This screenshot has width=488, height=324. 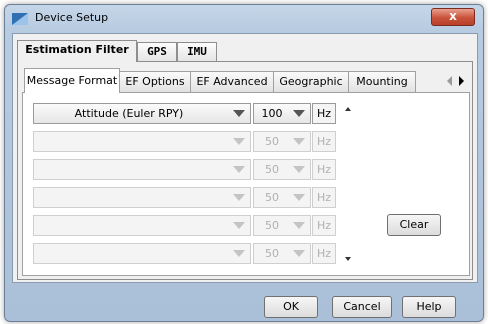 I want to click on window-title: Device Setup, so click(x=72, y=17).